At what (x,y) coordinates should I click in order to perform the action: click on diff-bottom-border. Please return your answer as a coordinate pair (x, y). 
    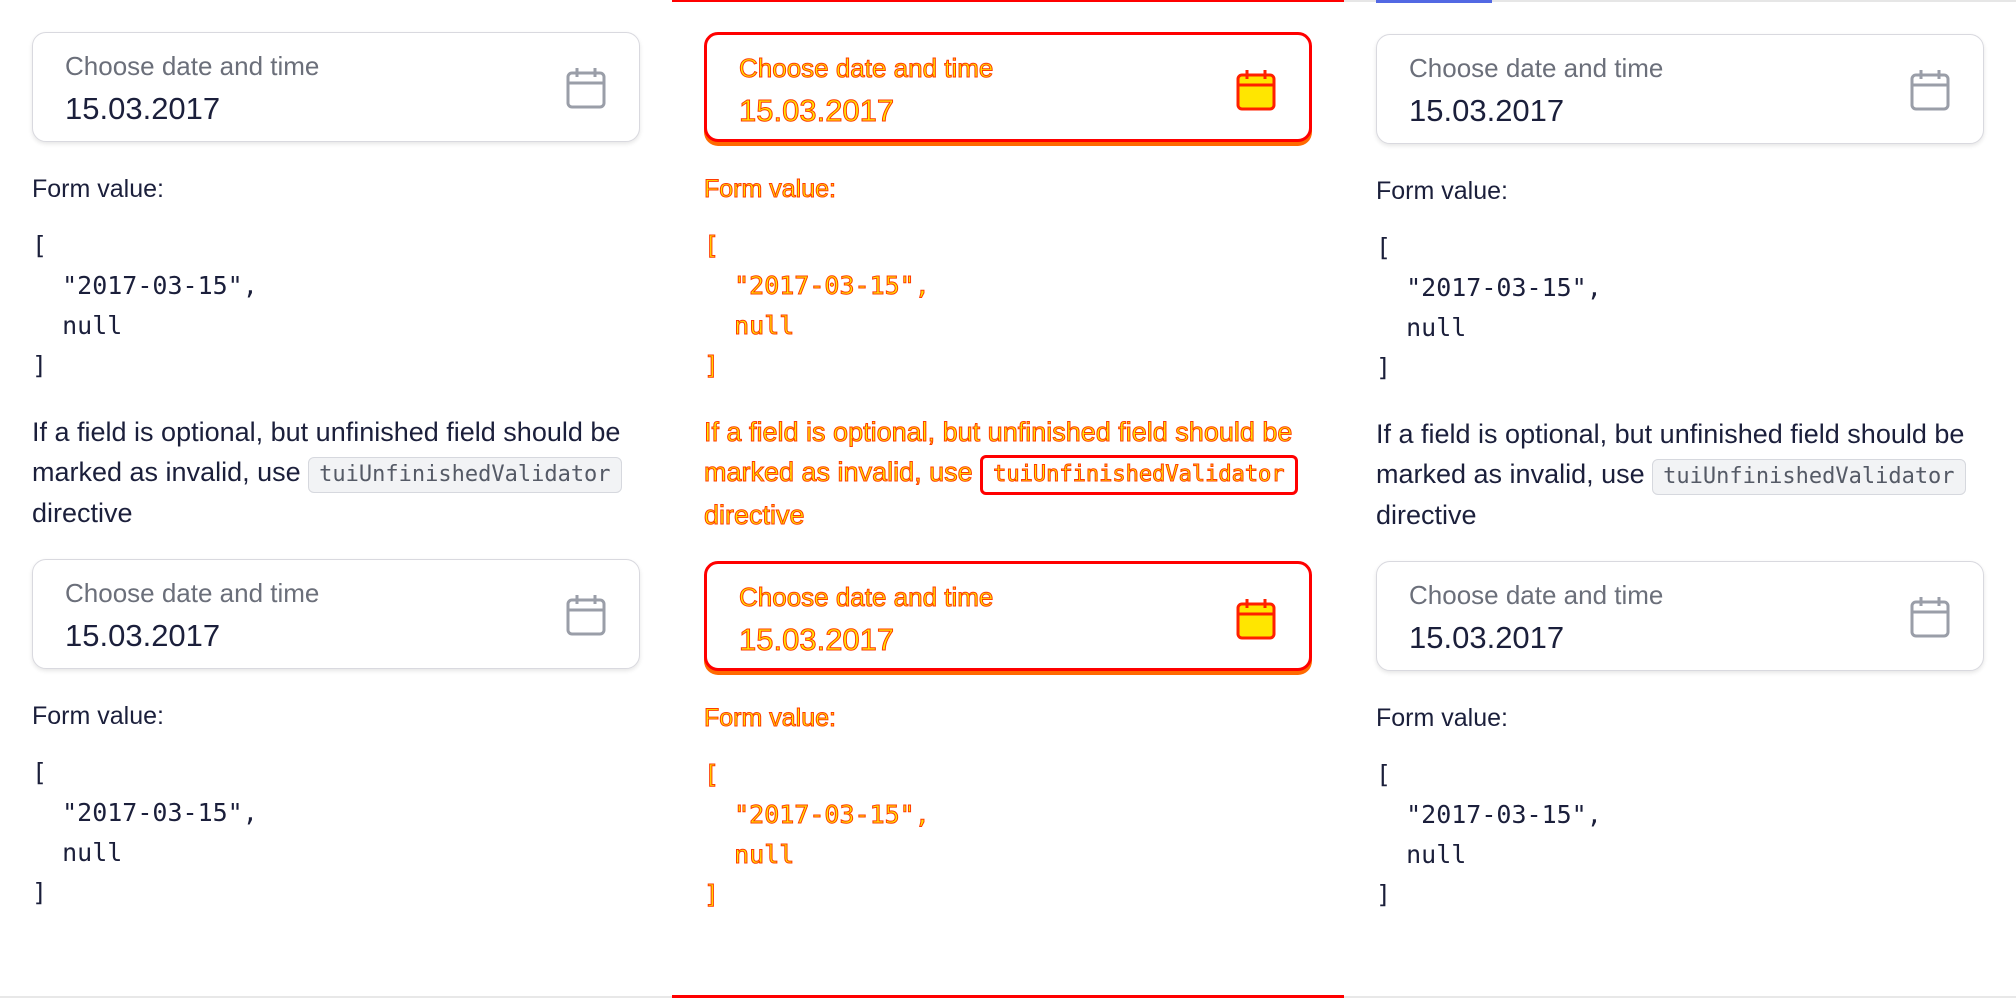
    Looking at the image, I should click on (1008, 996).